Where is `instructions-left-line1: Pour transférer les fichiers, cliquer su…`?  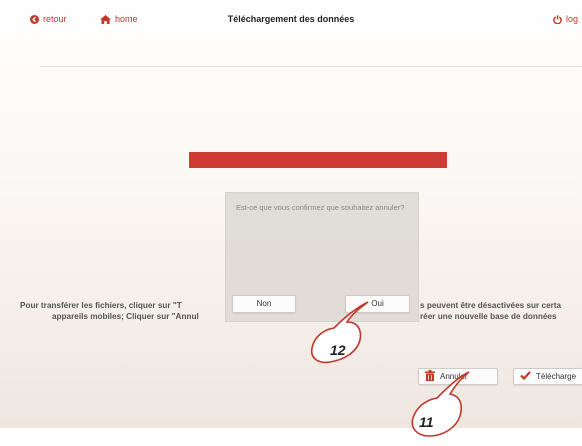 instructions-left-line1: Pour transférer les fichiers, cliquer su… is located at coordinates (101, 305).